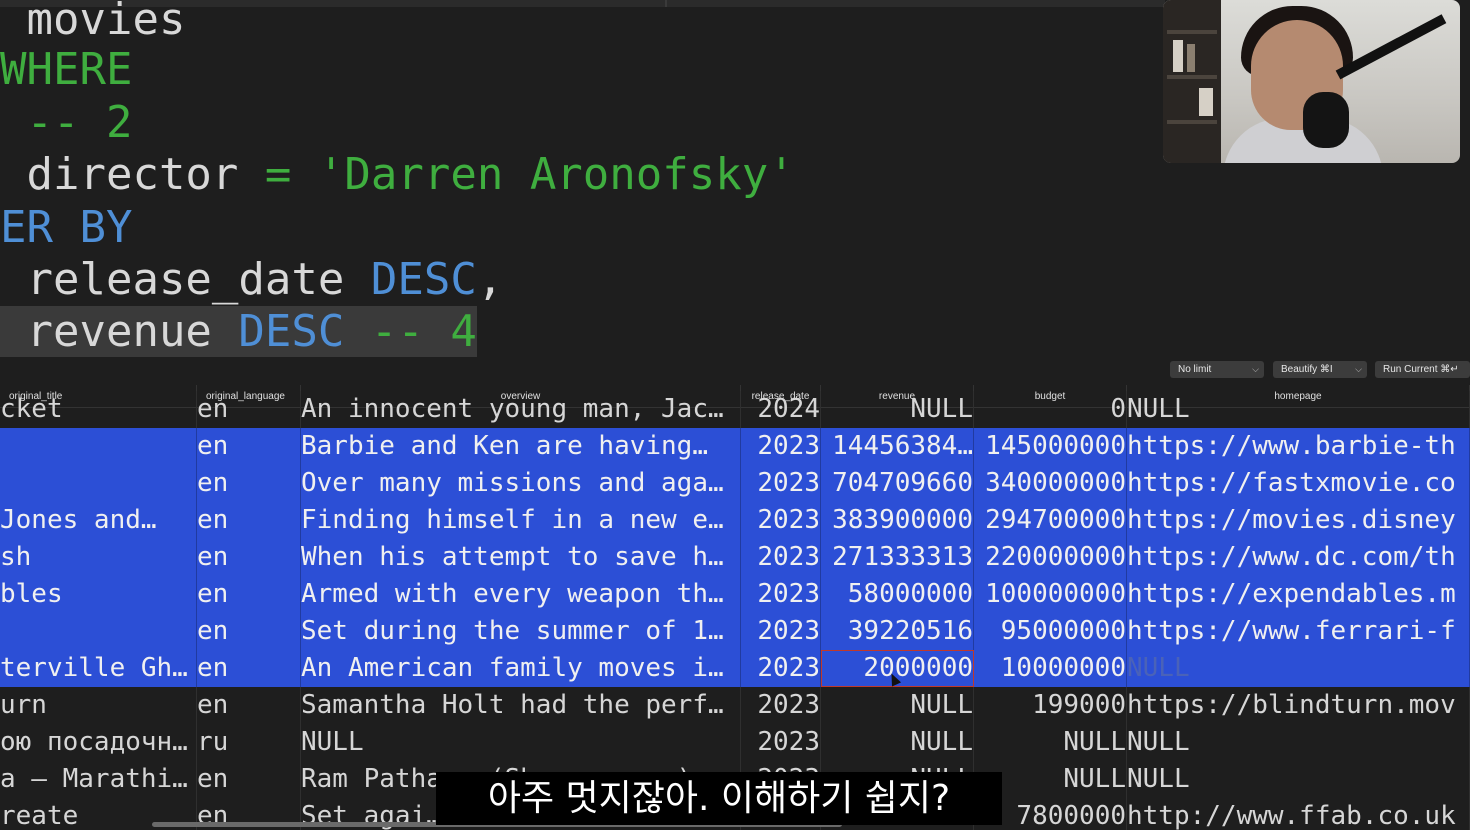 Image resolution: width=1470 pixels, height=830 pixels. Describe the element at coordinates (132, 174) in the screenshot. I see `code-token: director` at that location.